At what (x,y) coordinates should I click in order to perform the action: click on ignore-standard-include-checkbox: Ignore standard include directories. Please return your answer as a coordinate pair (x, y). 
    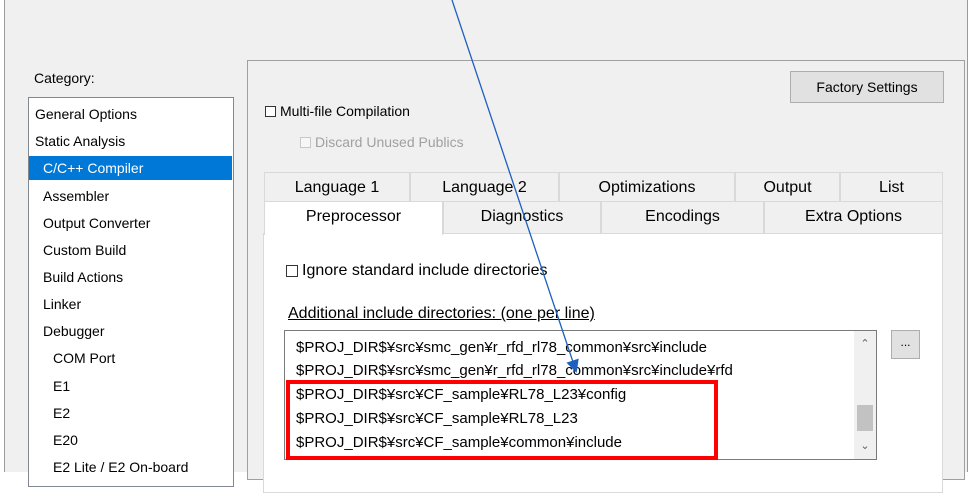
    Looking at the image, I should click on (416, 271).